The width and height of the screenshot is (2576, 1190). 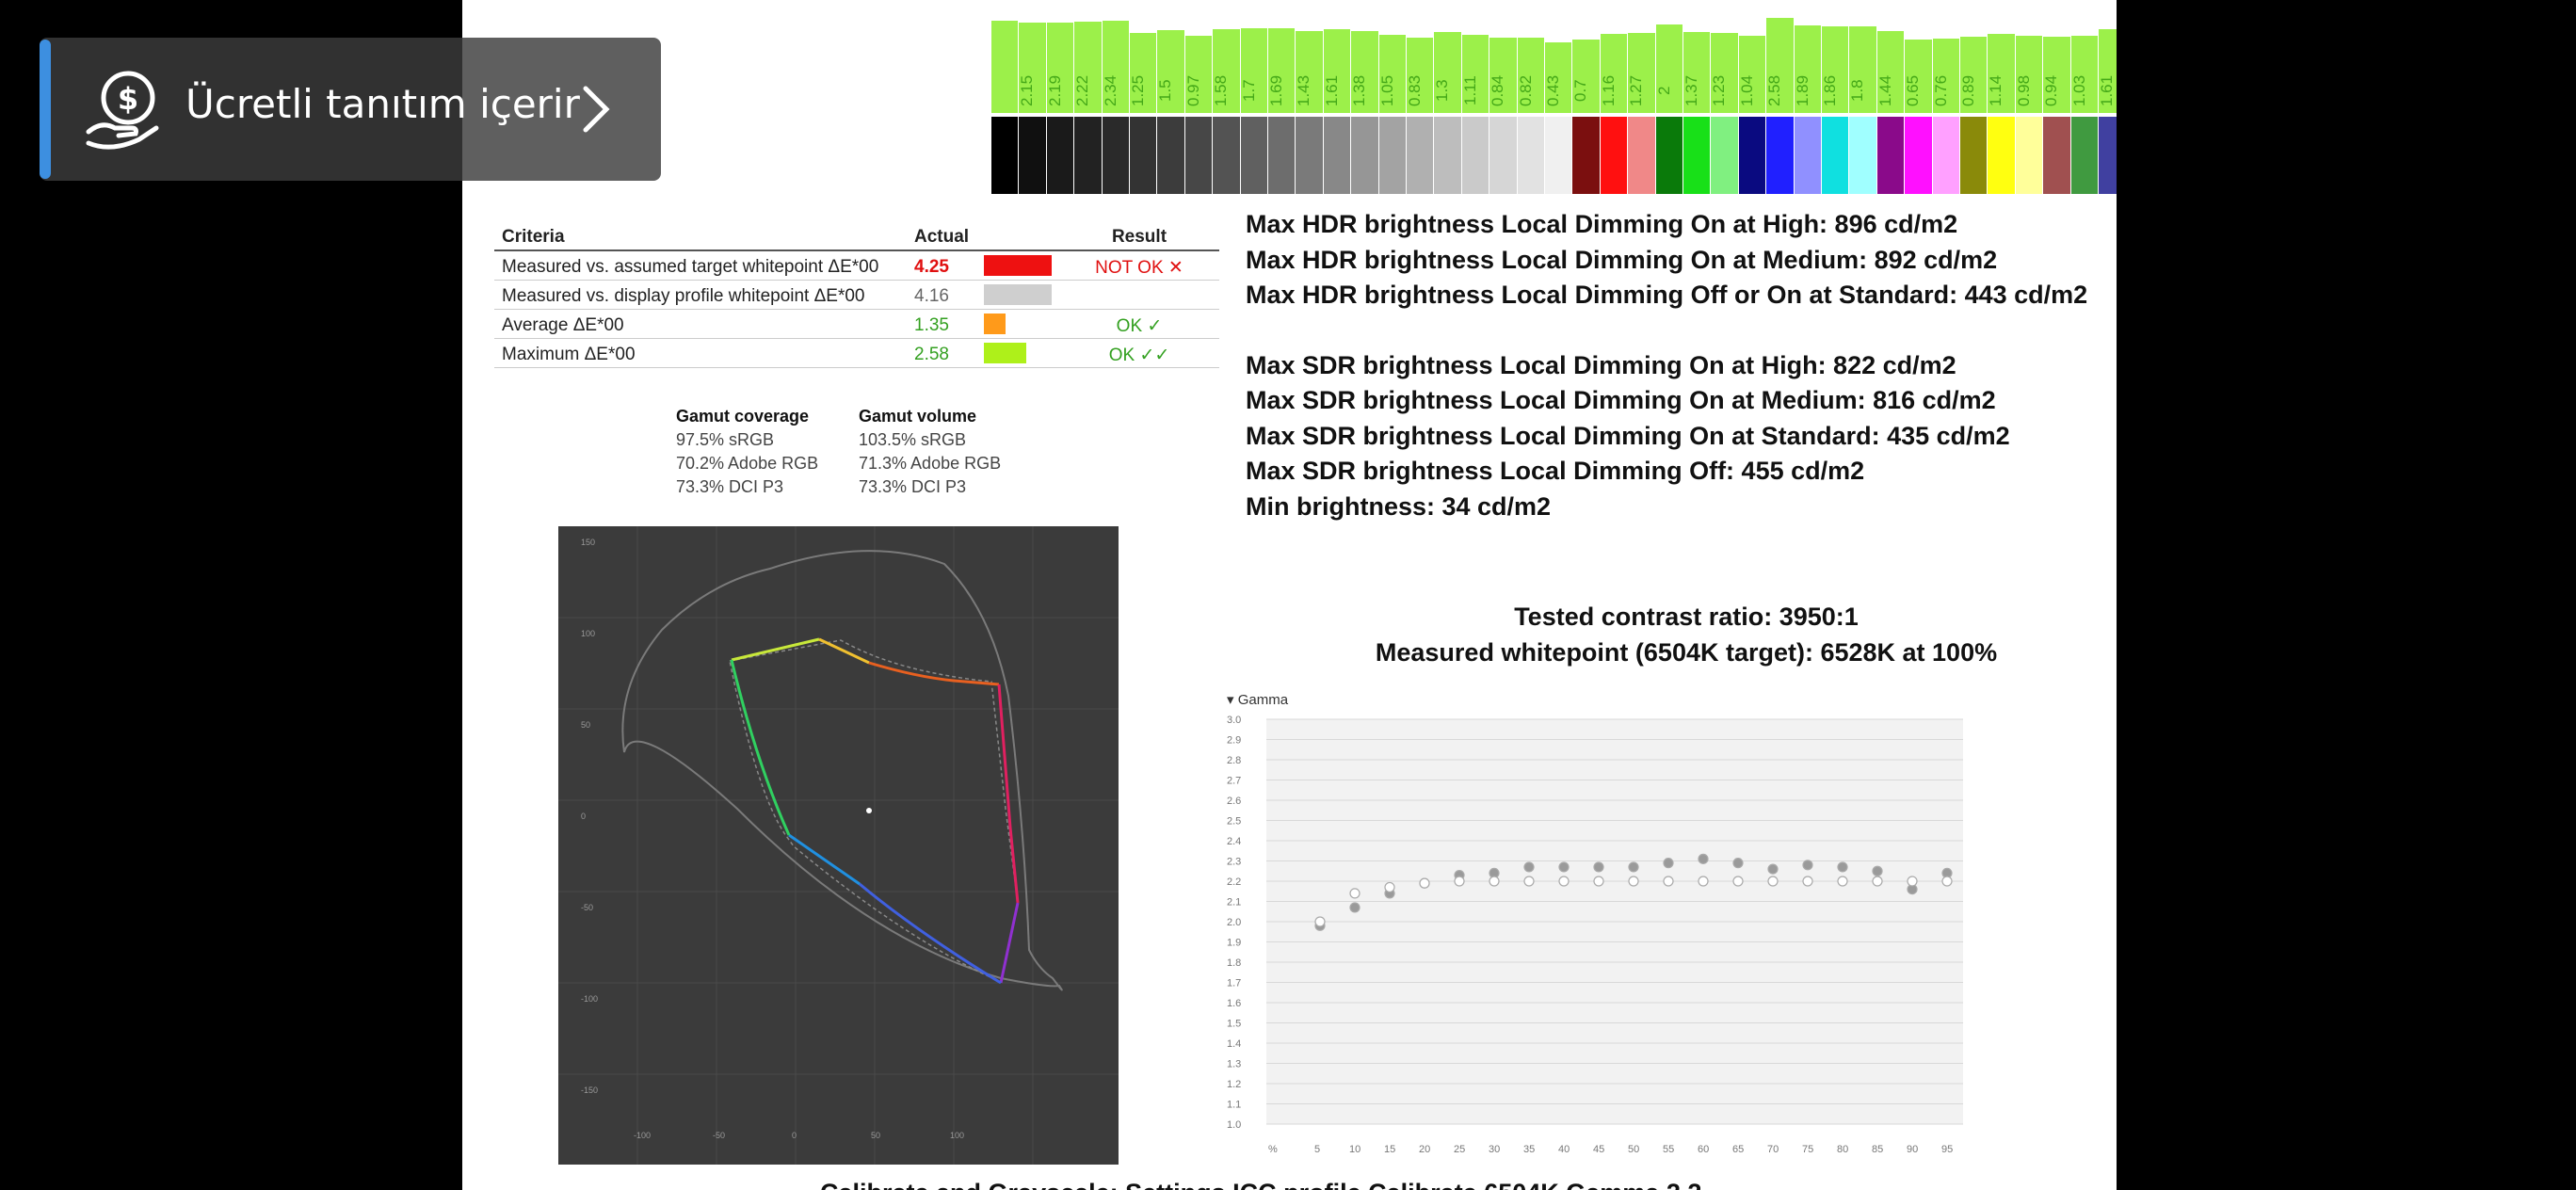 What do you see at coordinates (957, 1135) in the screenshot?
I see `cie-x-tick: 100` at bounding box center [957, 1135].